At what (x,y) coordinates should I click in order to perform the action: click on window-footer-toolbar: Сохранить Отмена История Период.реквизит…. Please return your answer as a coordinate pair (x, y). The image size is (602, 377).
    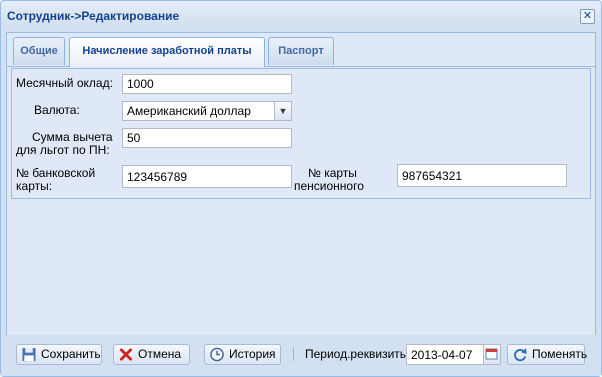
    Looking at the image, I should click on (301, 355).